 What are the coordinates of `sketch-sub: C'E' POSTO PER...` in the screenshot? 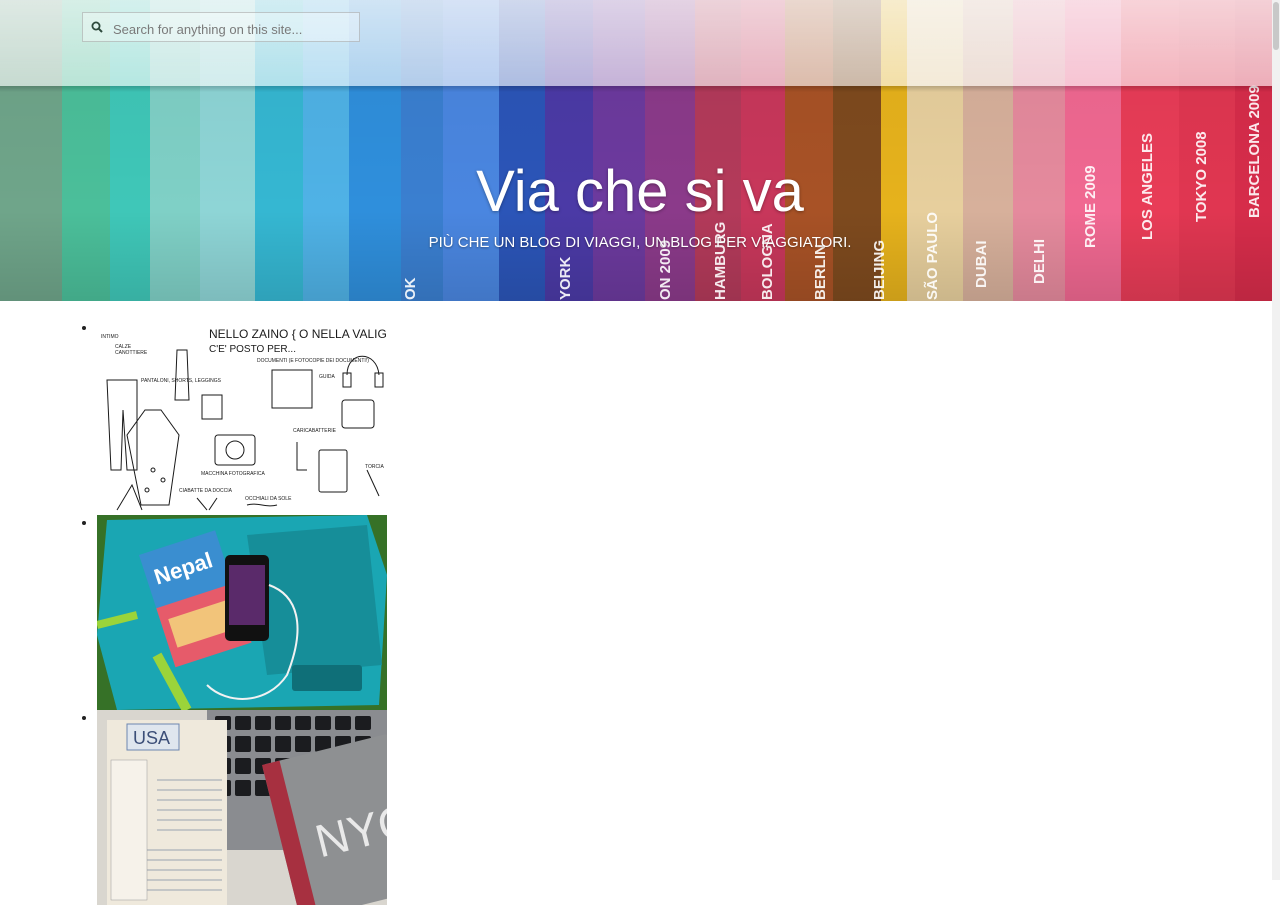 It's located at (252, 349).